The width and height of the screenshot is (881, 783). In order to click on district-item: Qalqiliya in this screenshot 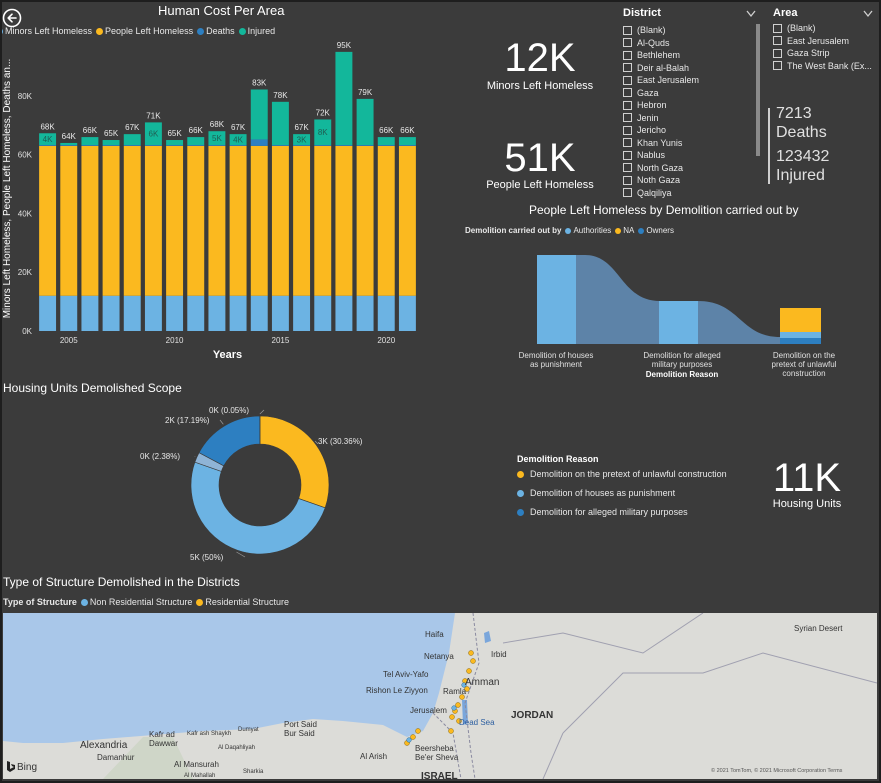, I will do `click(688, 193)`.